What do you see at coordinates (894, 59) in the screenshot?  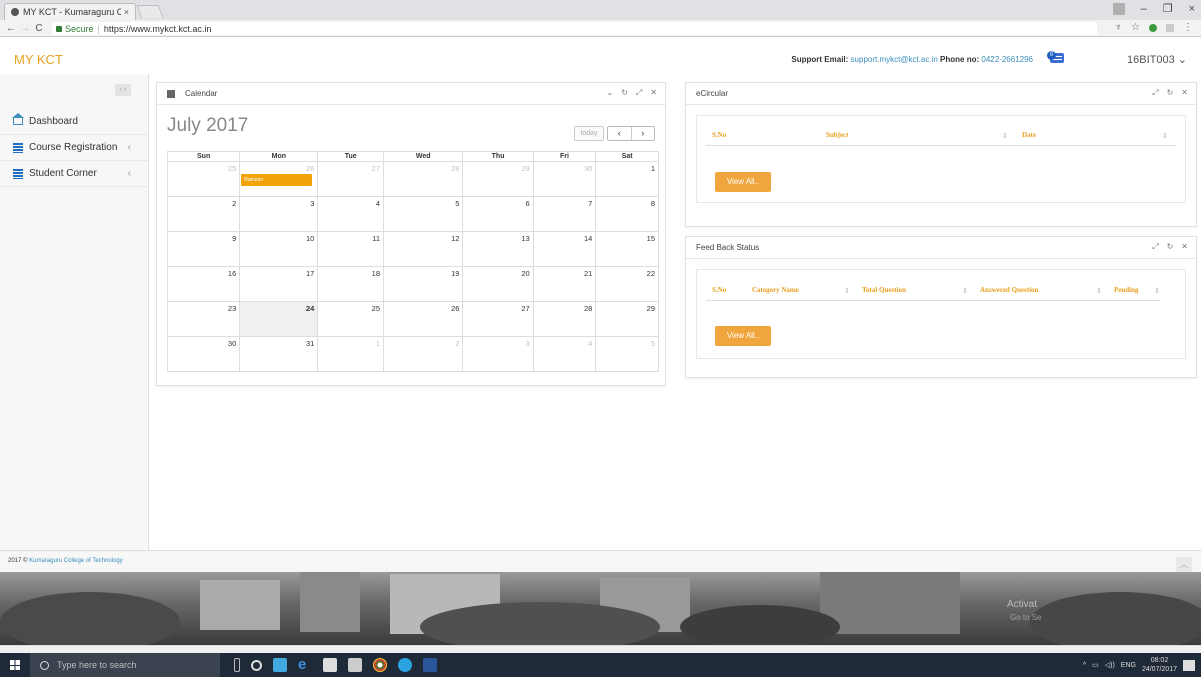 I see `support-email-link: support.mykct@kct.ac.in` at bounding box center [894, 59].